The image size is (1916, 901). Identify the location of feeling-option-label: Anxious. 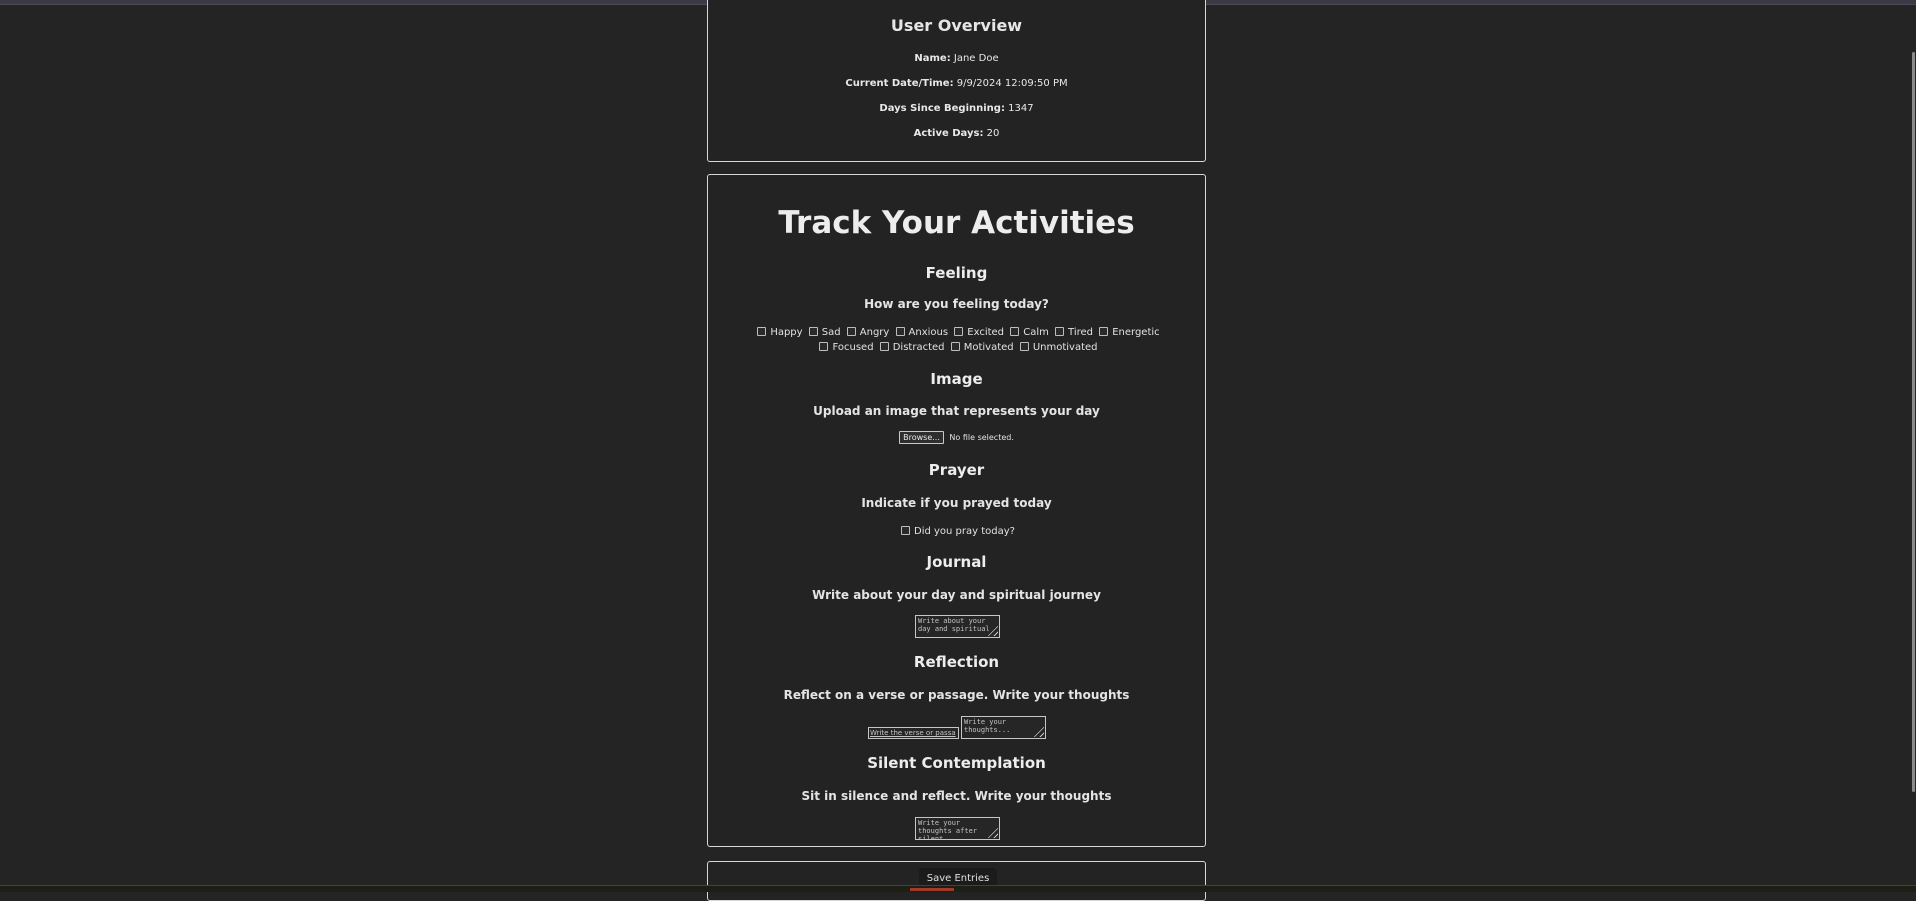
(928, 332).